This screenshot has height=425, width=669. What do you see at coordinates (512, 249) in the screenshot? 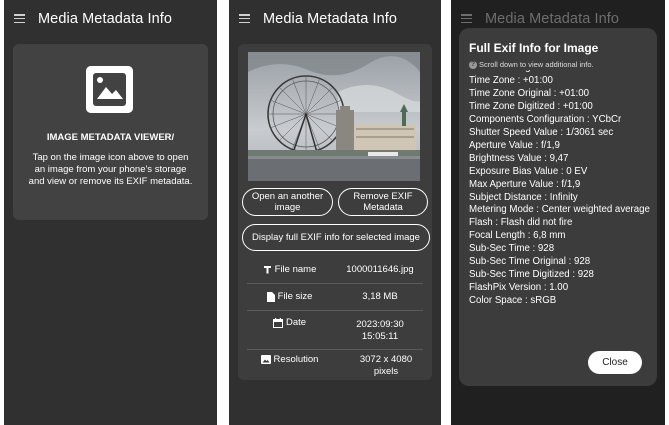
I see `exif-line: Sub-Sec Time : 928` at bounding box center [512, 249].